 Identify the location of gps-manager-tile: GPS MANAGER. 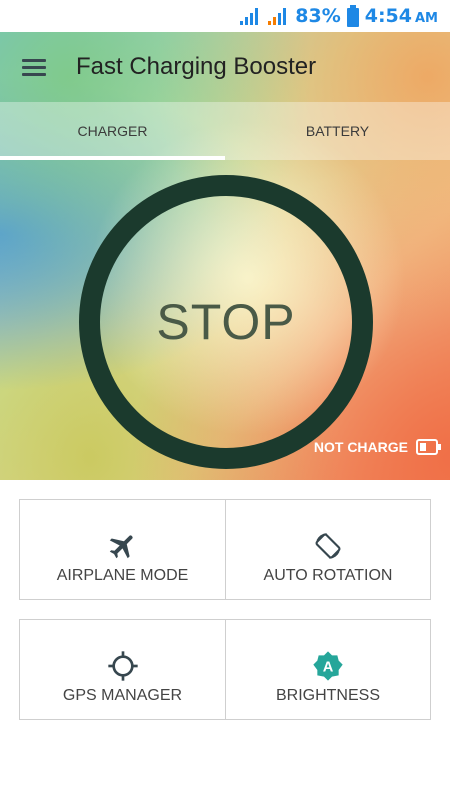
(122, 669).